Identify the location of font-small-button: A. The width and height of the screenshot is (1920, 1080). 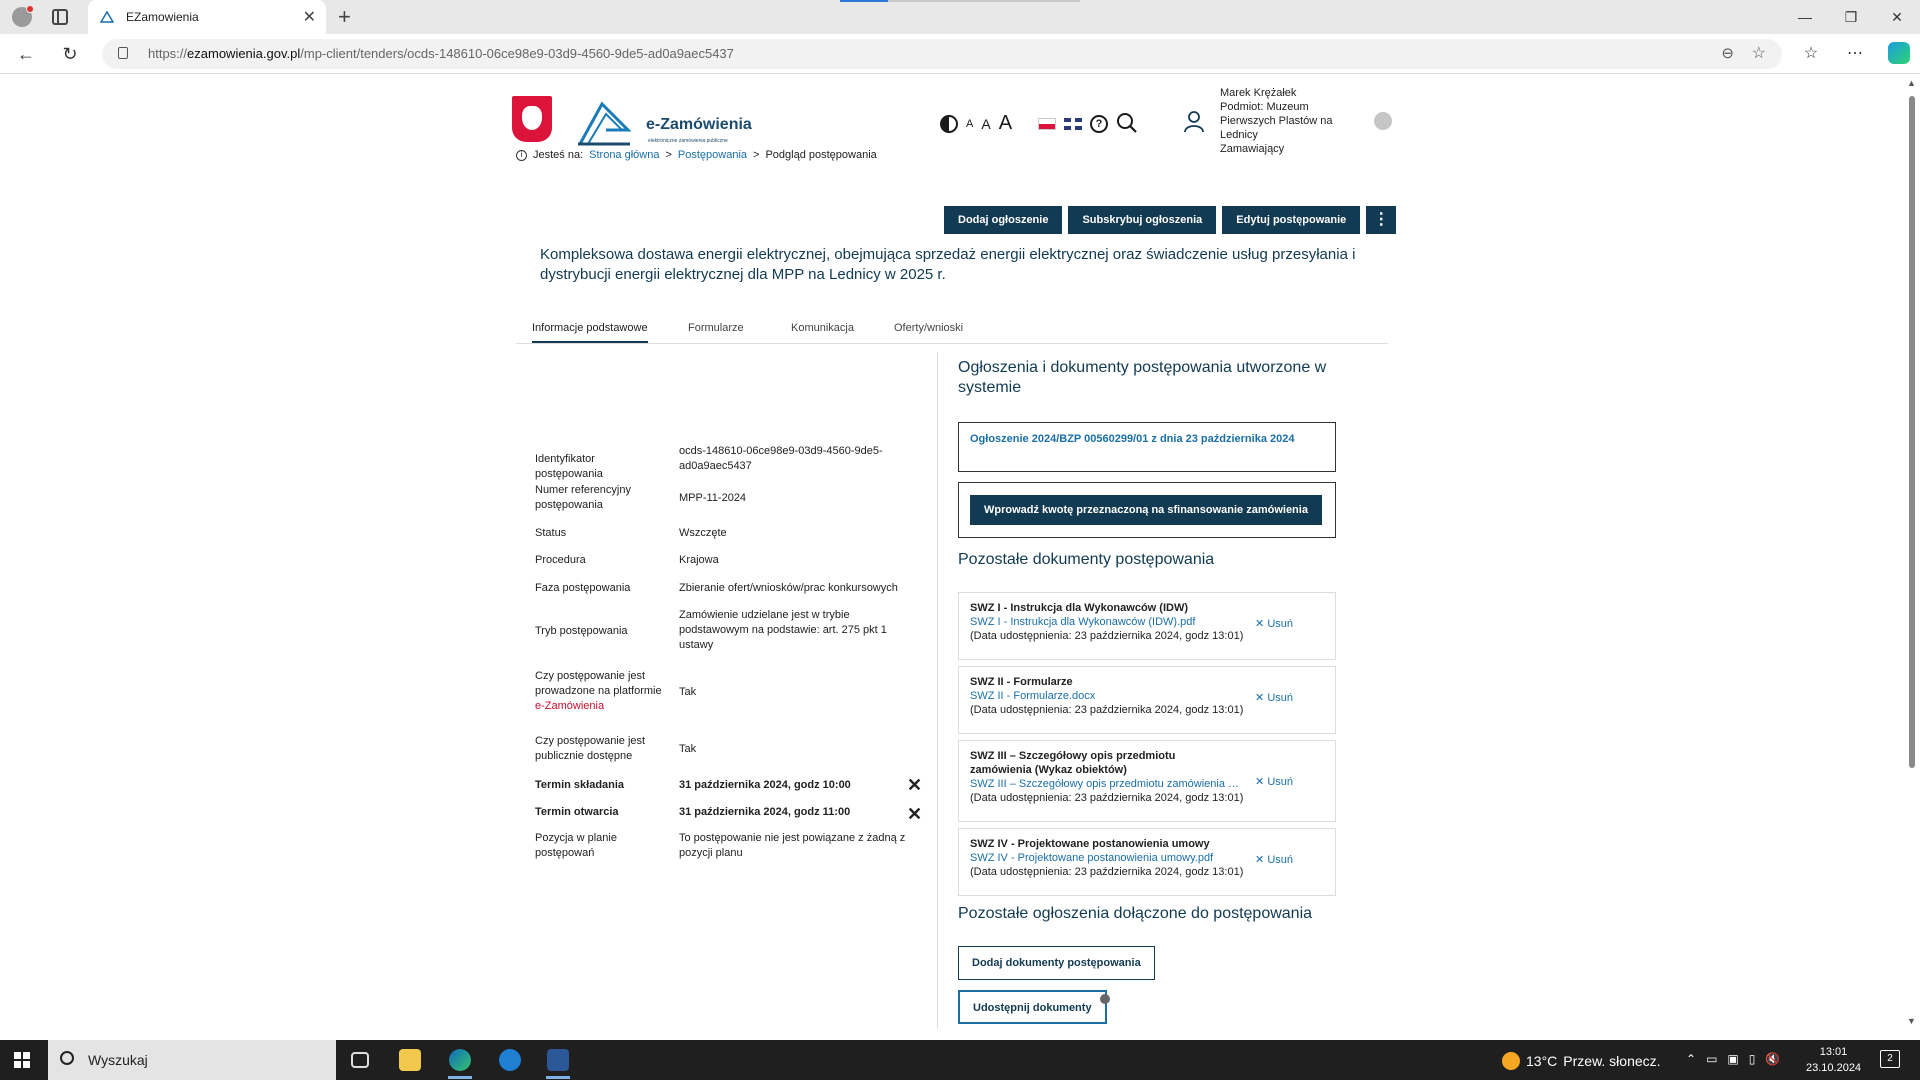
(969, 124).